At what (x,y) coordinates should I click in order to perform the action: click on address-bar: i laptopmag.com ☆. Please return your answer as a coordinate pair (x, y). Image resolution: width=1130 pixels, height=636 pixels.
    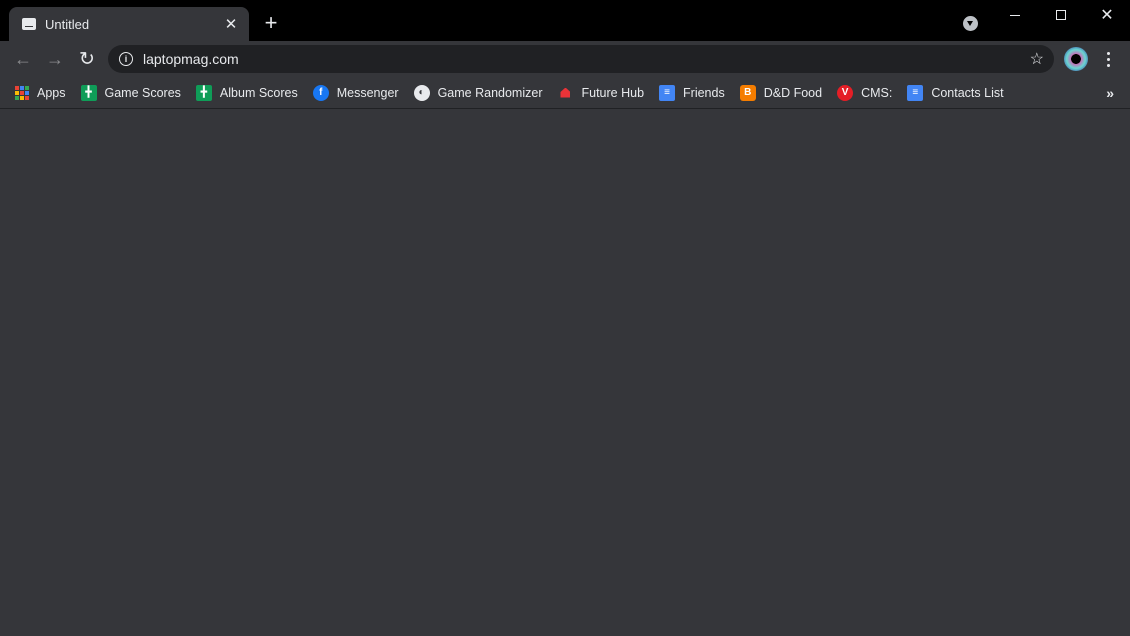
    Looking at the image, I should click on (581, 59).